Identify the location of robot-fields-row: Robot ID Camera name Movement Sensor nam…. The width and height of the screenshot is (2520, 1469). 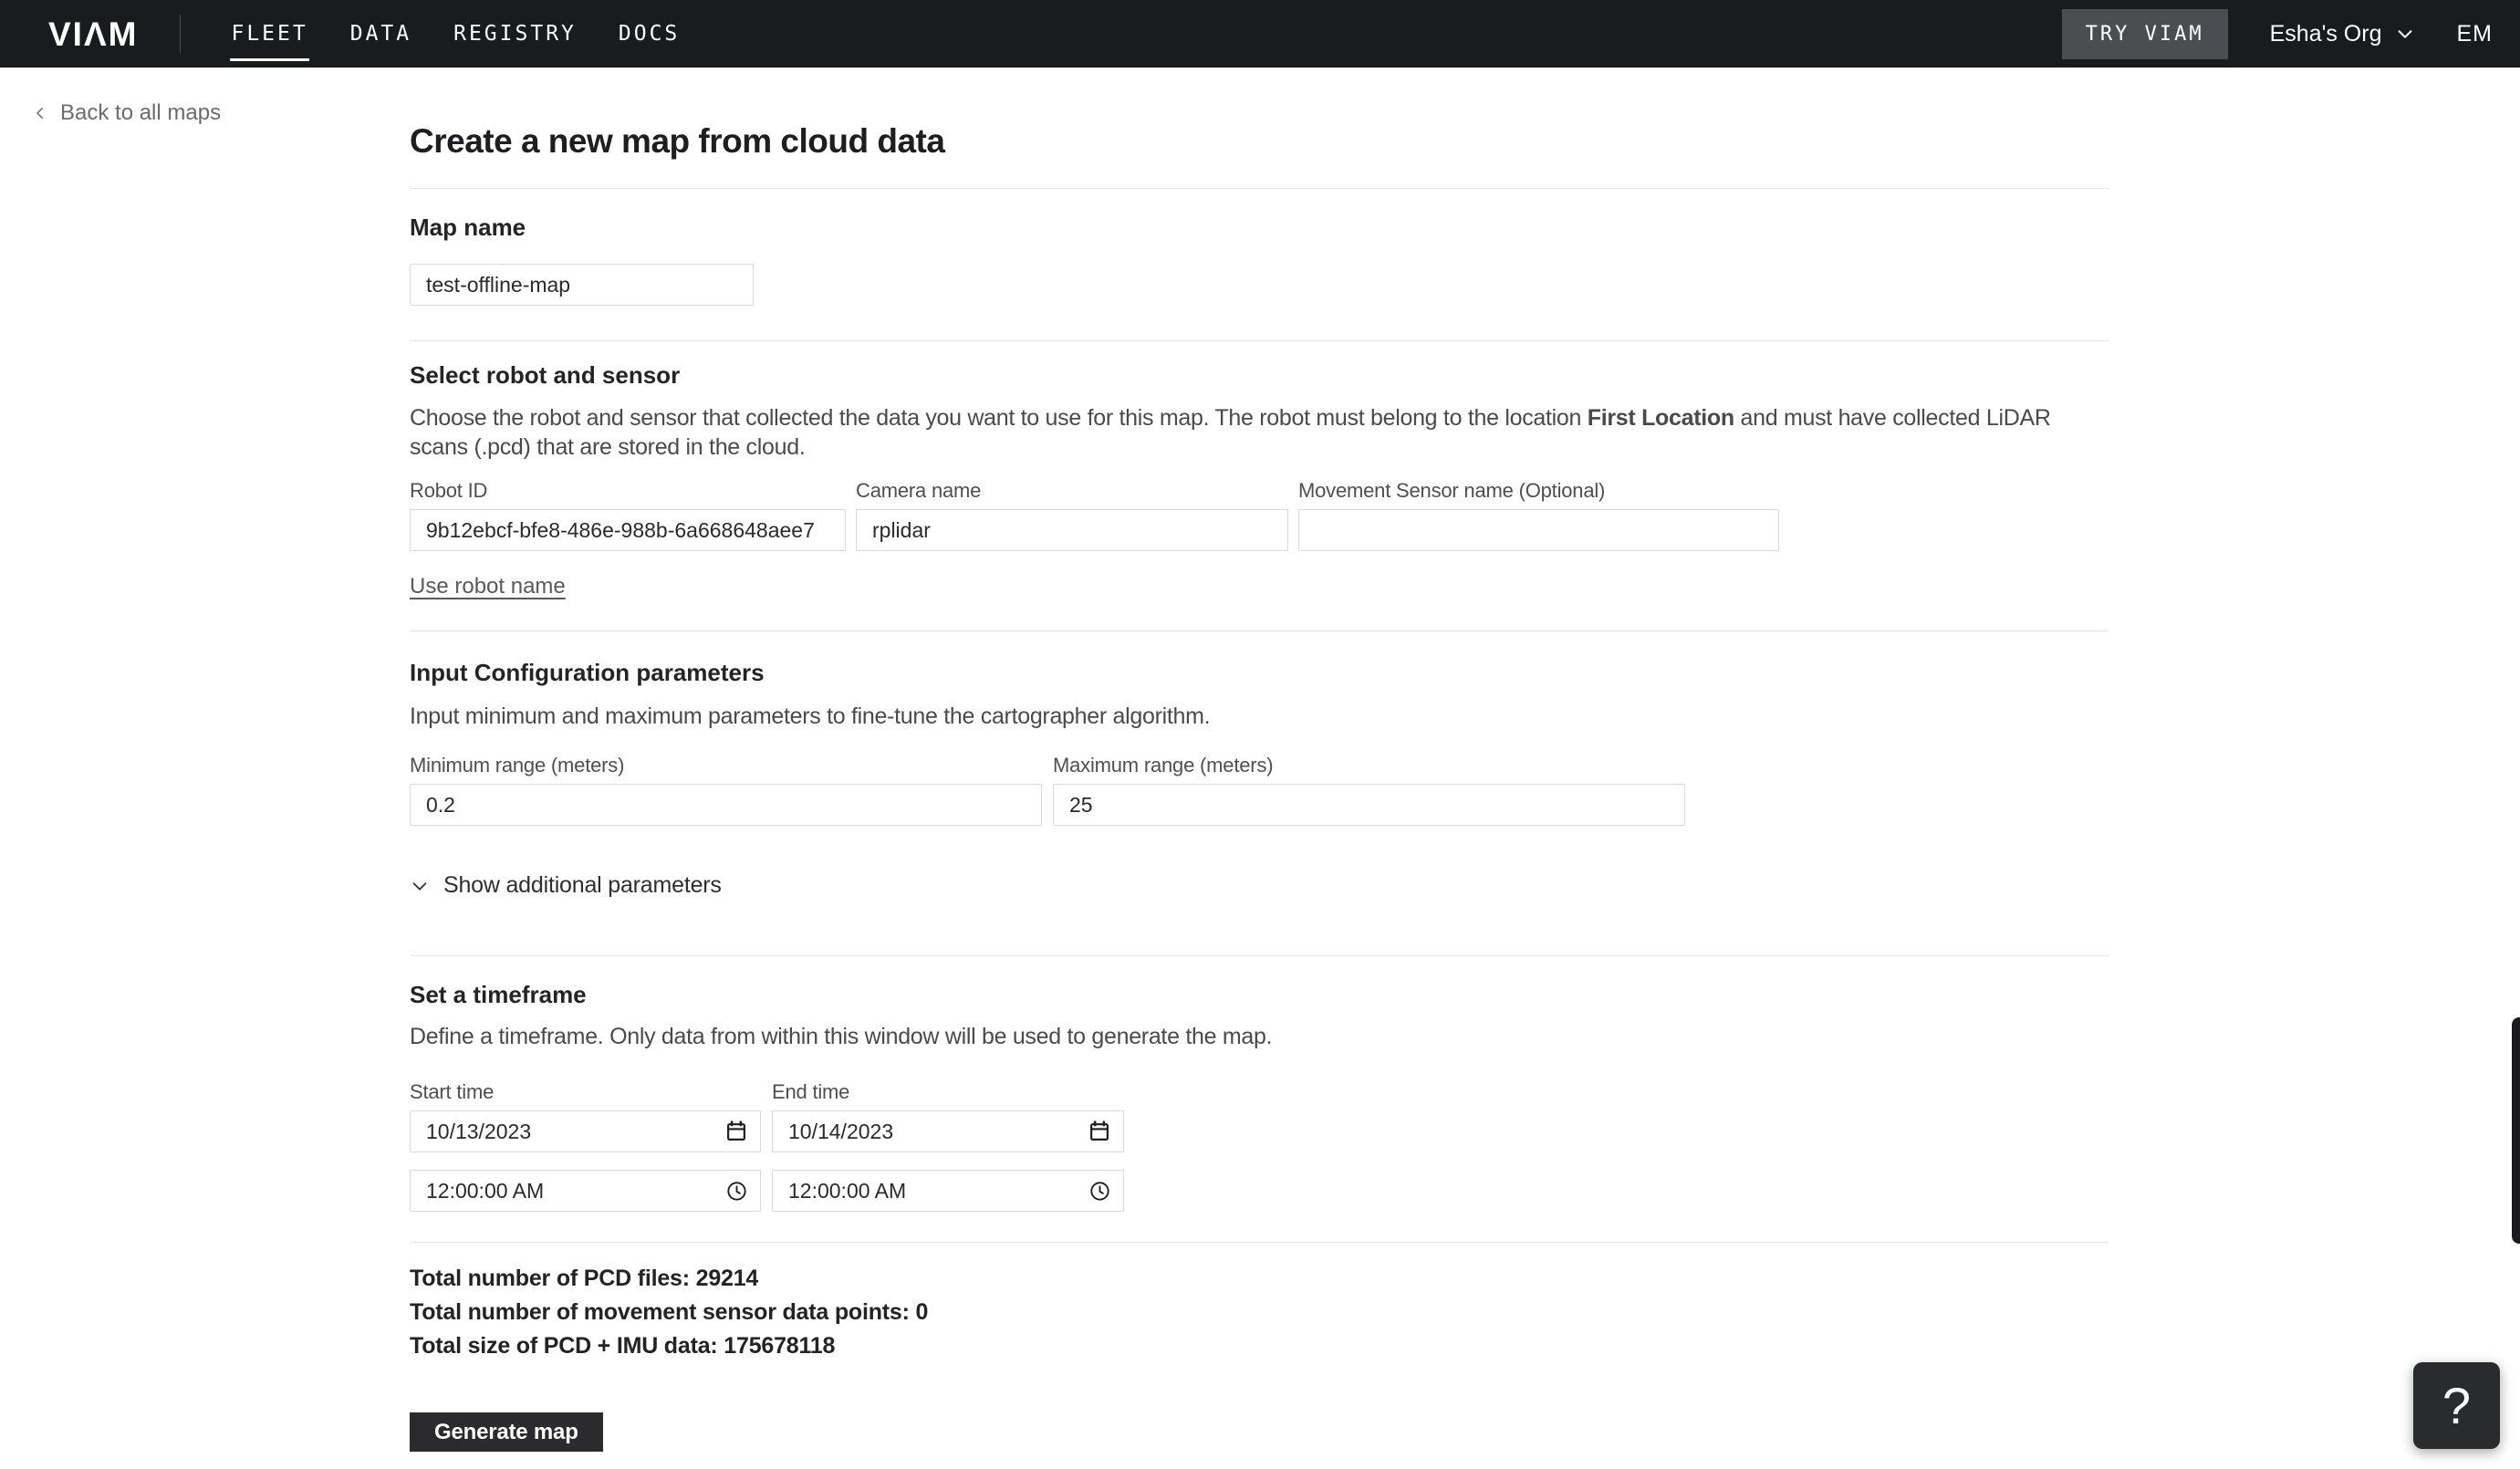
(1259, 516).